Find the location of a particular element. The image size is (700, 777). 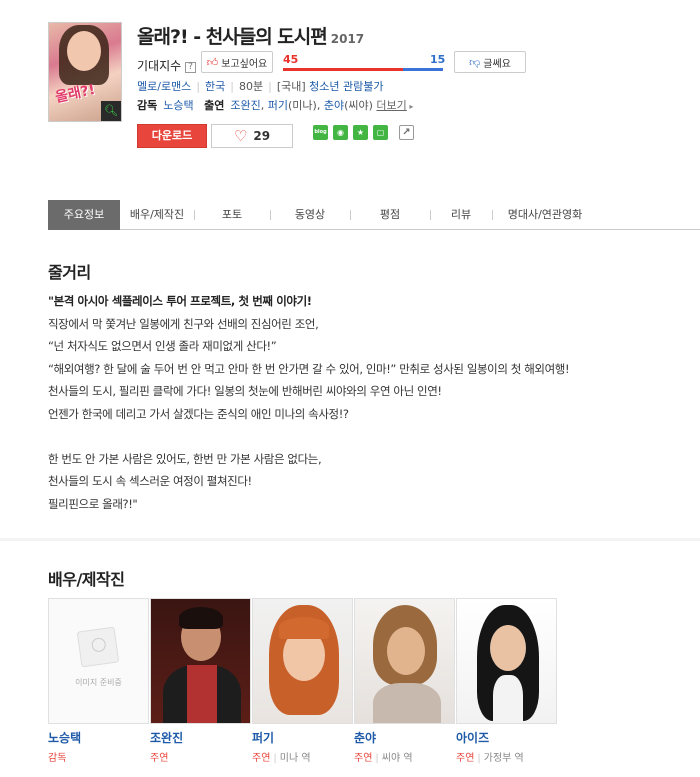

chevron-right-icon: ▸ is located at coordinates (410, 106).